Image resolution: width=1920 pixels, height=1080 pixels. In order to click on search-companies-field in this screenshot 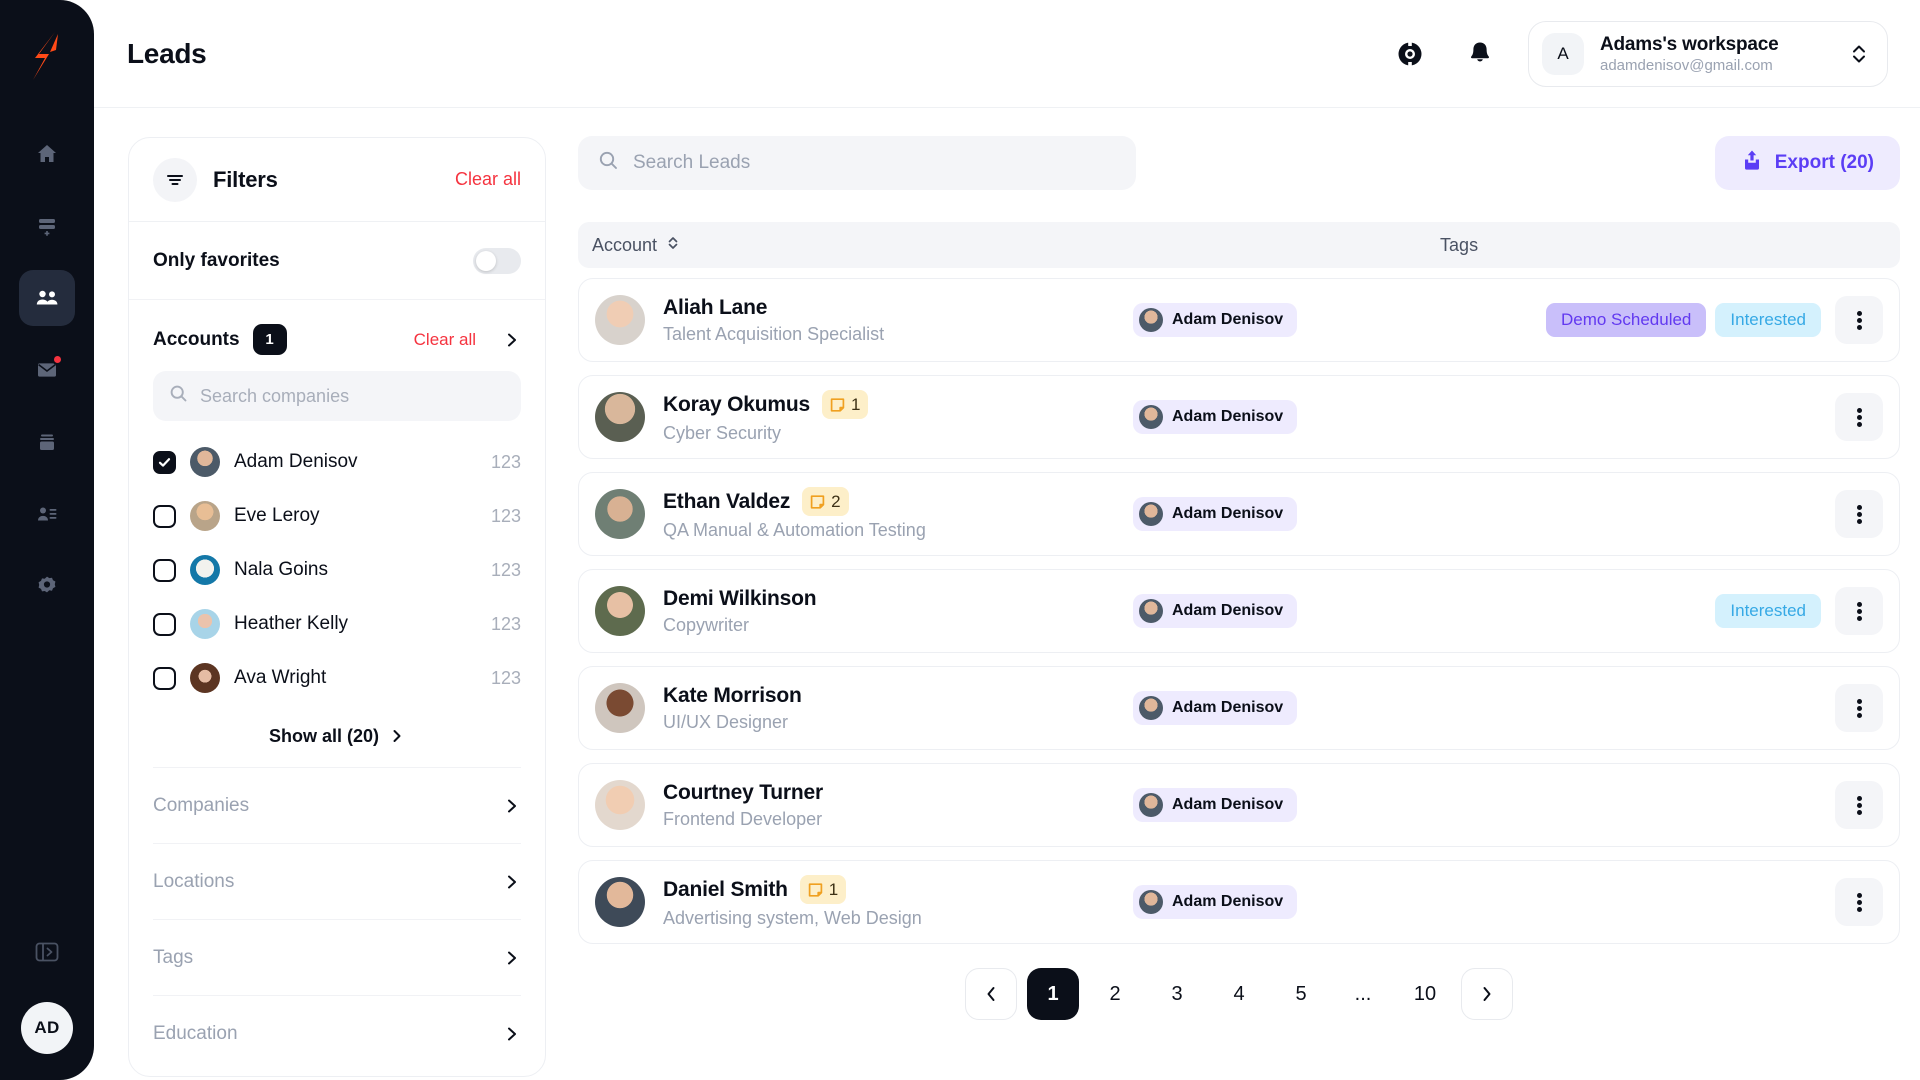, I will do `click(337, 396)`.